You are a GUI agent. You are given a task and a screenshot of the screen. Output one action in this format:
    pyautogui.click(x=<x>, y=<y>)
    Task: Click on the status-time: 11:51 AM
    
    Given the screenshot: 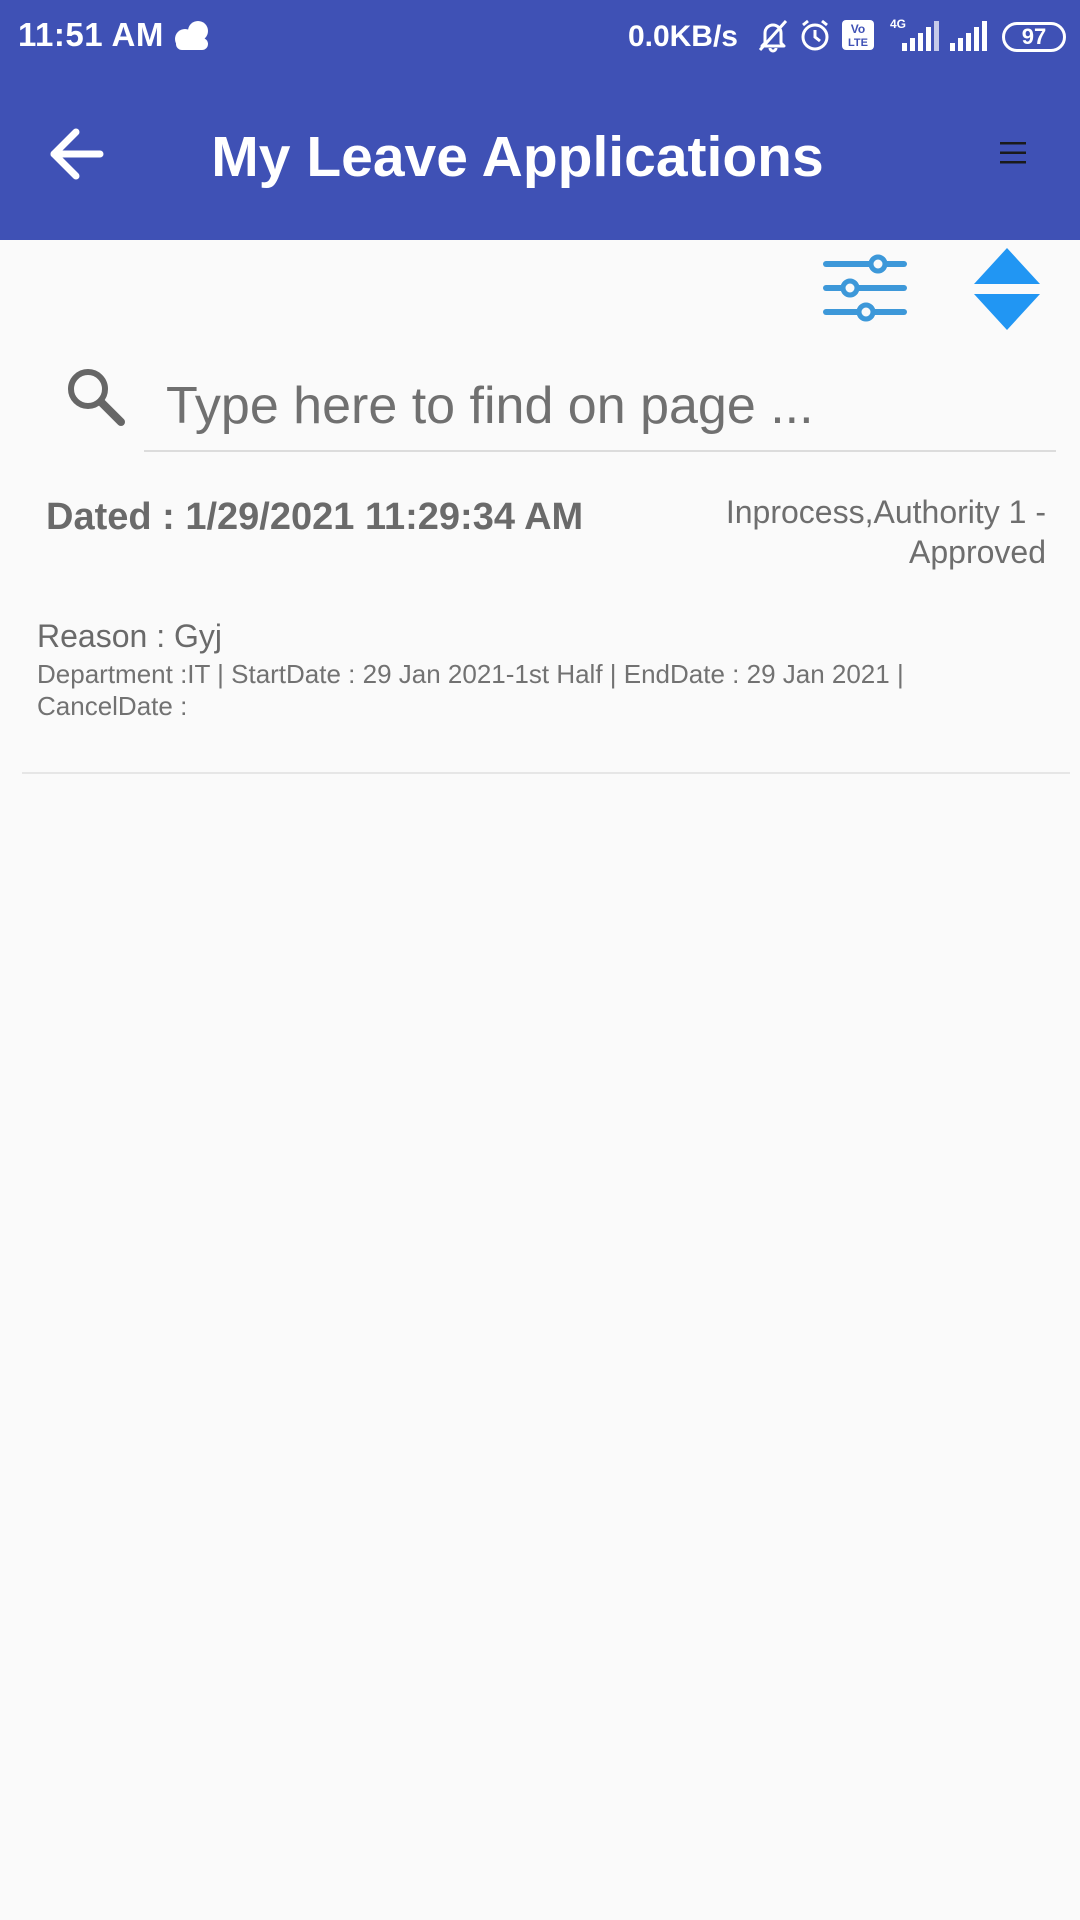 What is the action you would take?
    pyautogui.click(x=91, y=34)
    